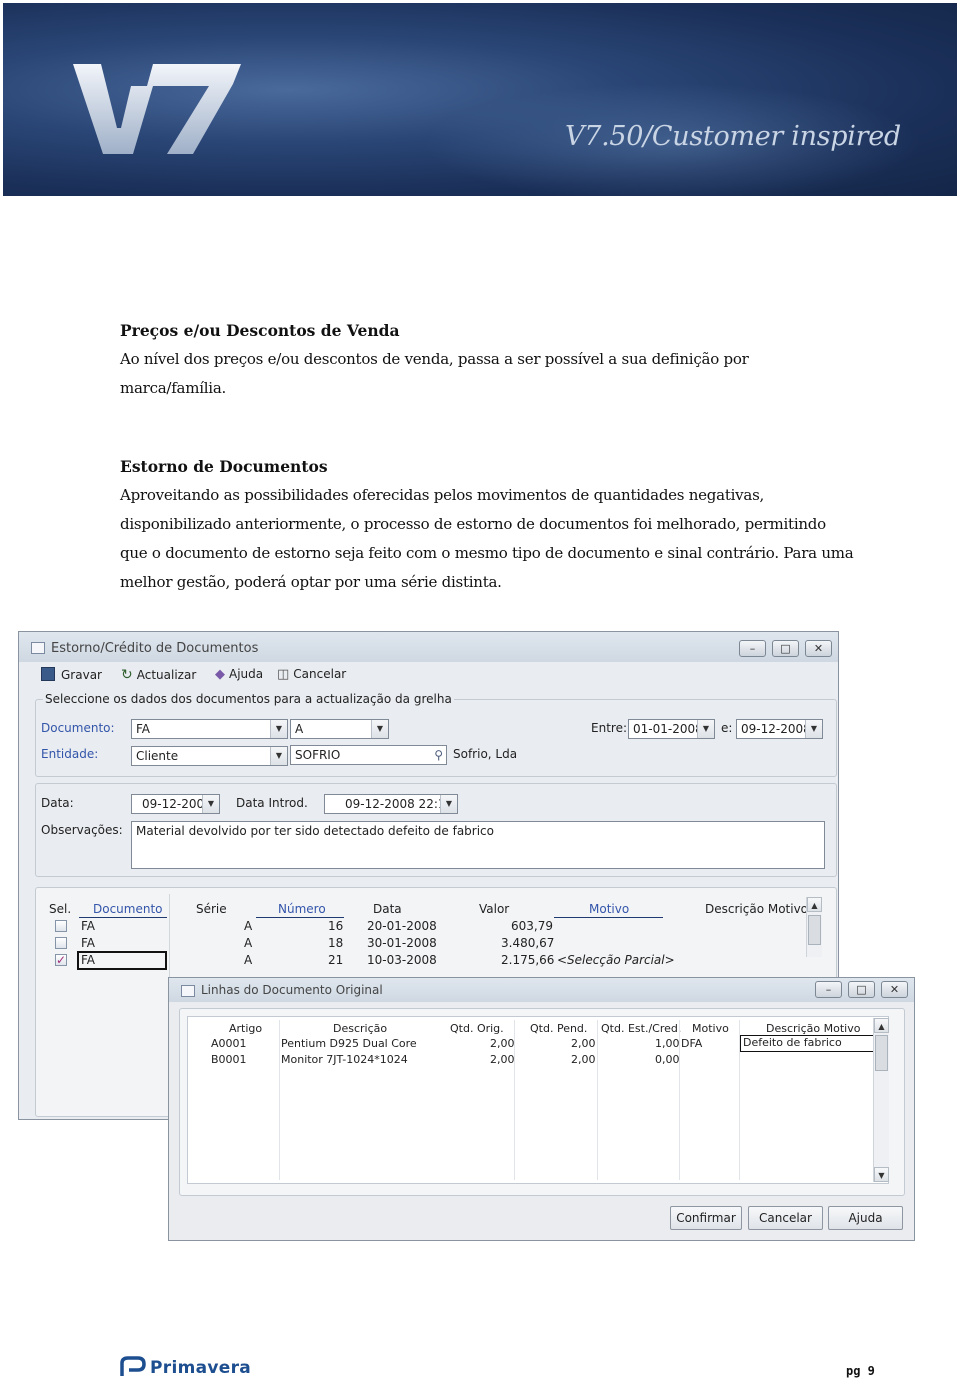  Describe the element at coordinates (209, 756) in the screenshot. I see `entidade-select: Cliente ▼` at that location.